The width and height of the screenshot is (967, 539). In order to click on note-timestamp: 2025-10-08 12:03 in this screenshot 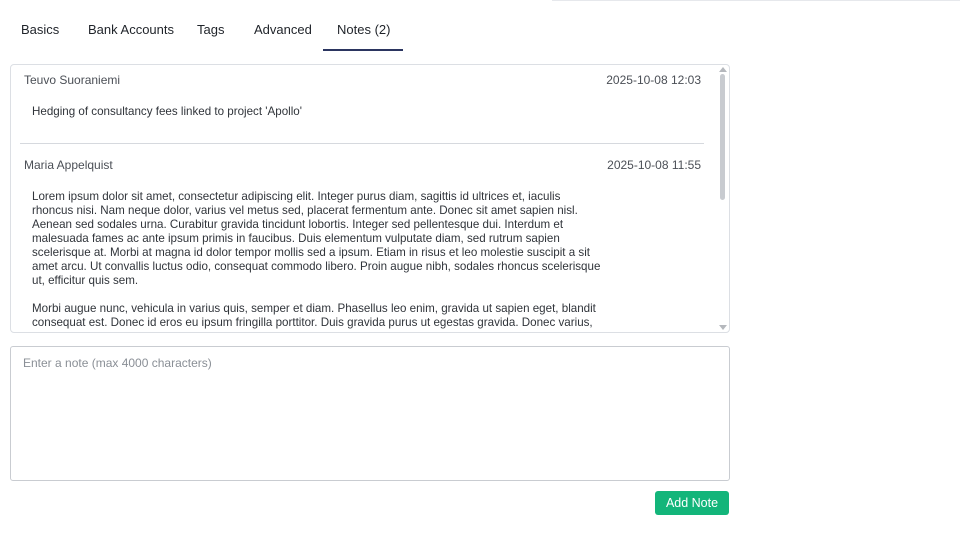, I will do `click(653, 80)`.